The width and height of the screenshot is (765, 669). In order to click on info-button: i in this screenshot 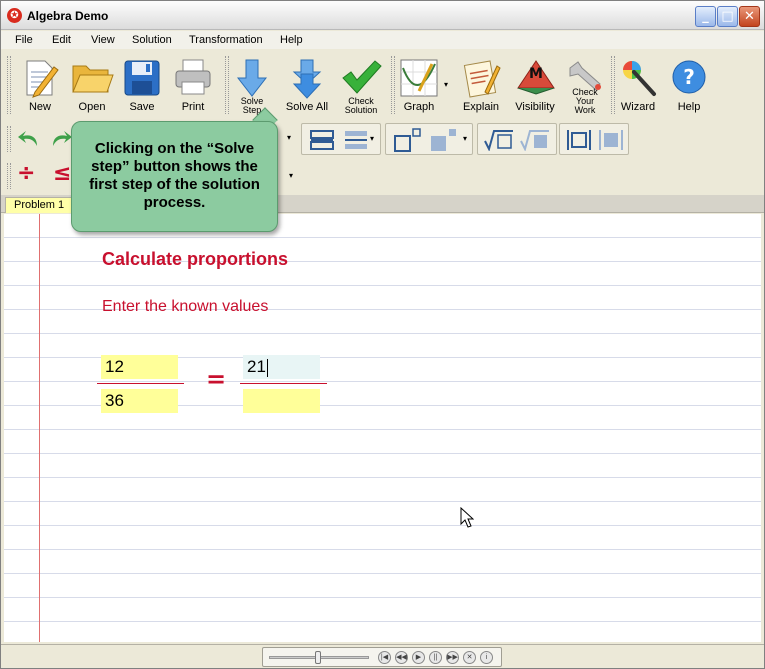, I will do `click(486, 657)`.